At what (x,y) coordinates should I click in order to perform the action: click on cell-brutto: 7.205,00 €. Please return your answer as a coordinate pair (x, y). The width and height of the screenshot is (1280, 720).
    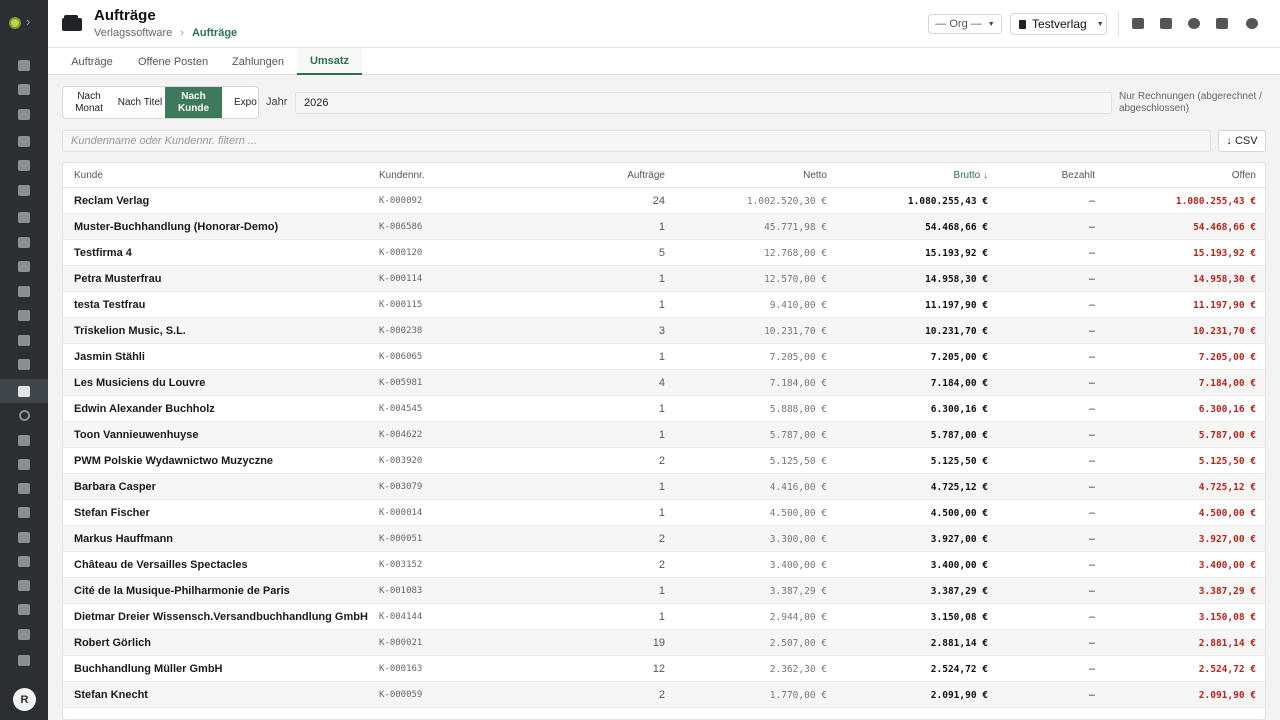
    Looking at the image, I should click on (959, 357).